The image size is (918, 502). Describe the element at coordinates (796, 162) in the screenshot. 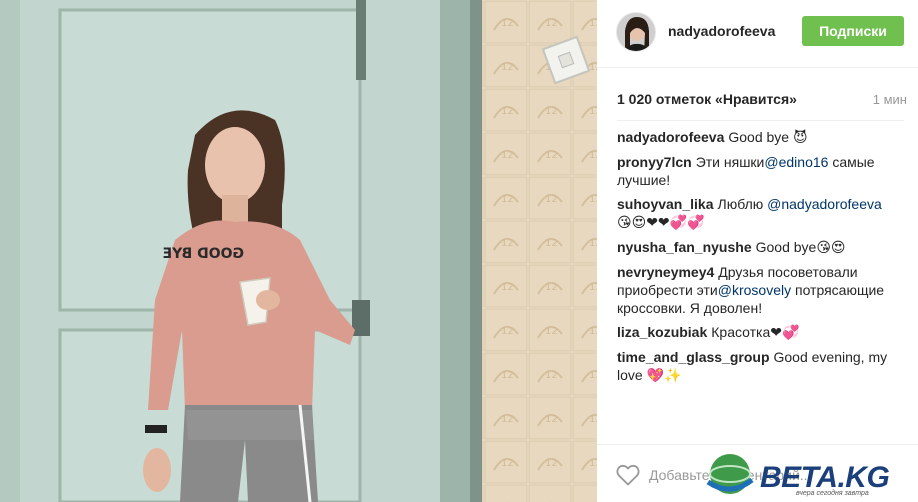

I see `comment-mention: @edino16` at that location.